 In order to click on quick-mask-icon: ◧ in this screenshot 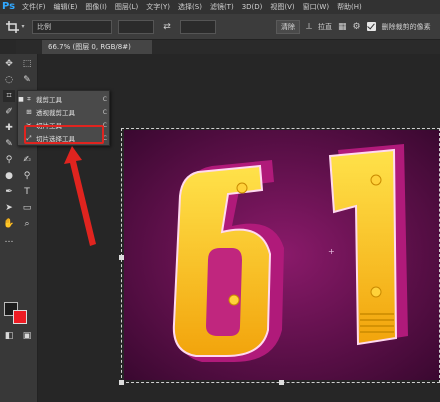, I will do `click(9, 336)`.